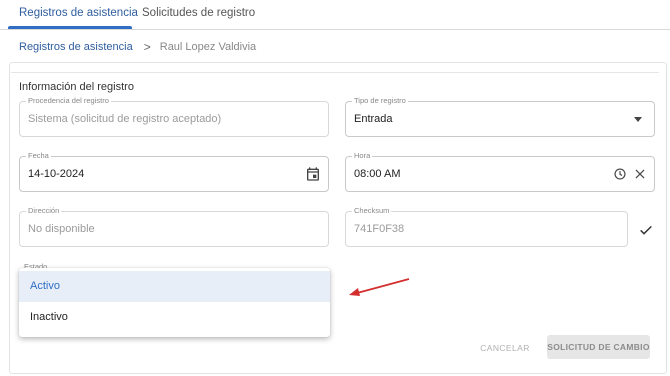 The image size is (670, 376). Describe the element at coordinates (620, 174) in the screenshot. I see `clock-icon` at that location.